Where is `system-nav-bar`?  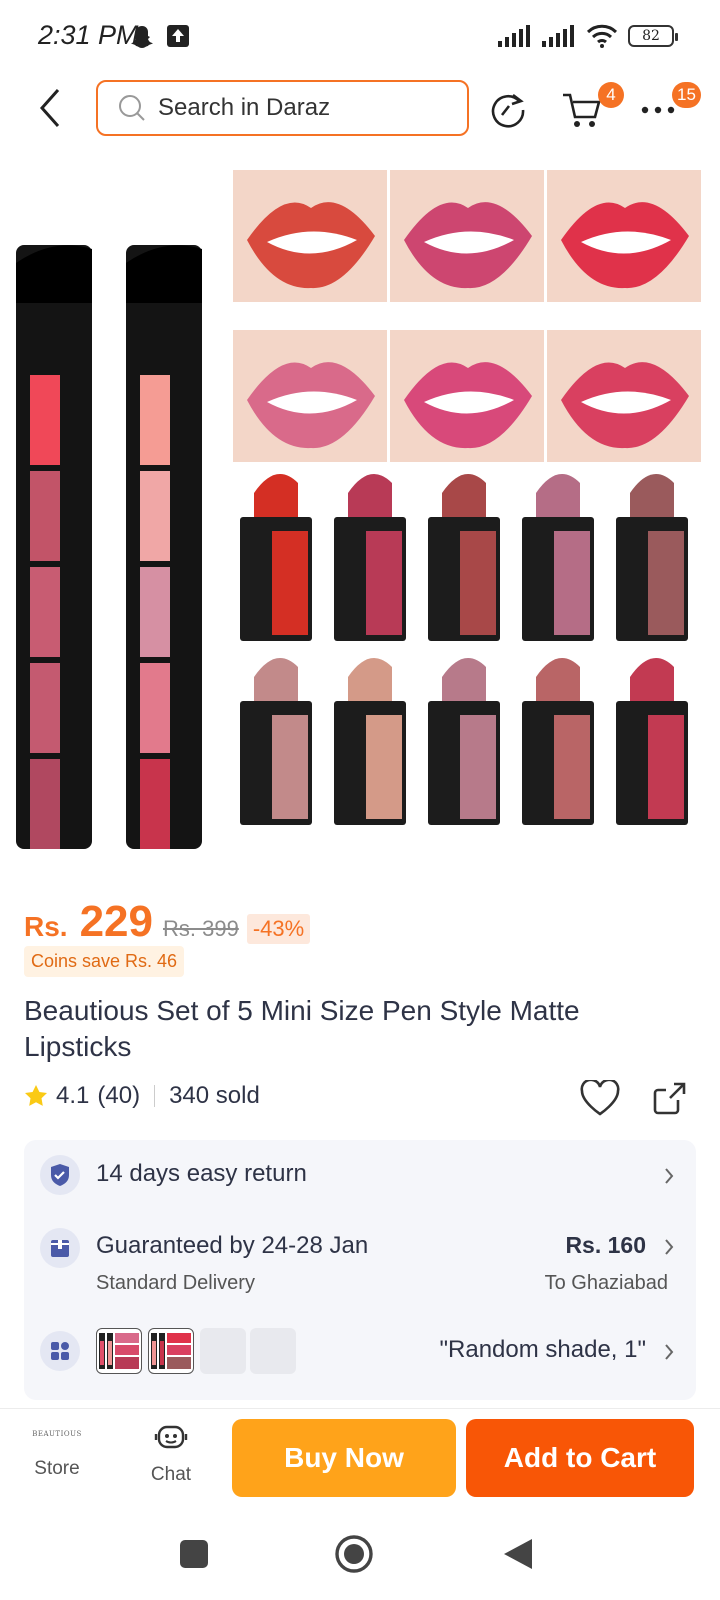 system-nav-bar is located at coordinates (360, 1553).